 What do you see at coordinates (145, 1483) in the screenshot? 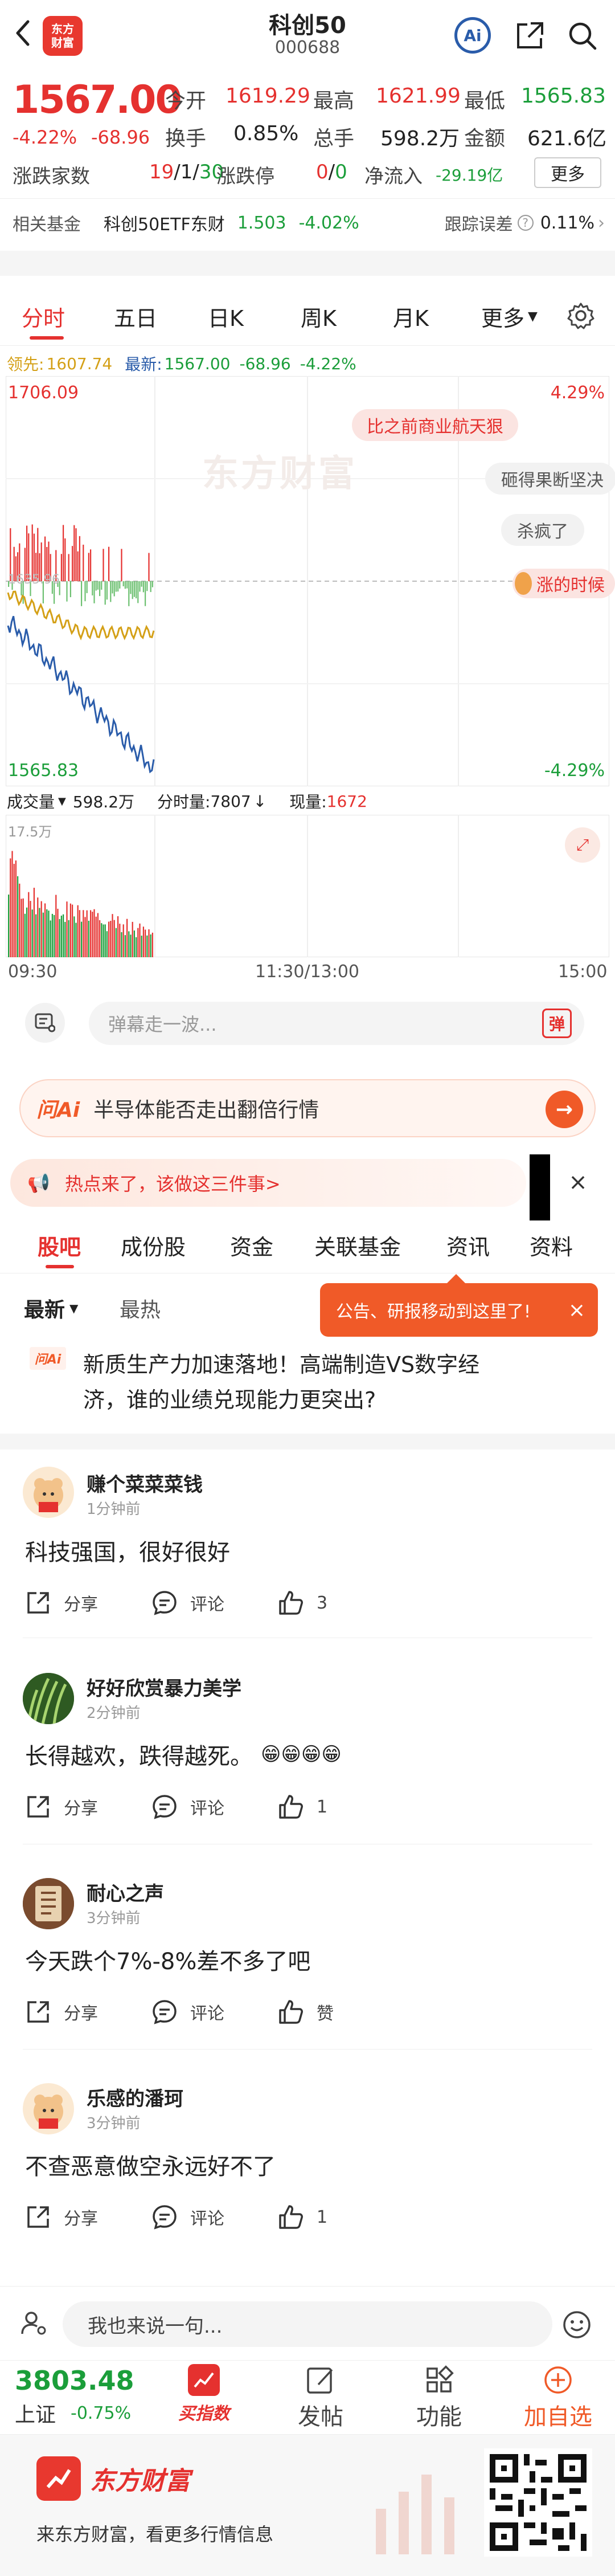
I see `username: 赚个菜菜菜钱` at bounding box center [145, 1483].